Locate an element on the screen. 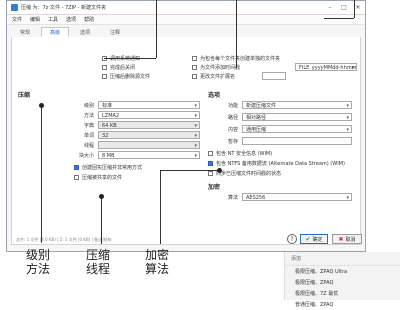 The width and height of the screenshot is (400, 310). label-function: 功能 is located at coordinates (232, 106).